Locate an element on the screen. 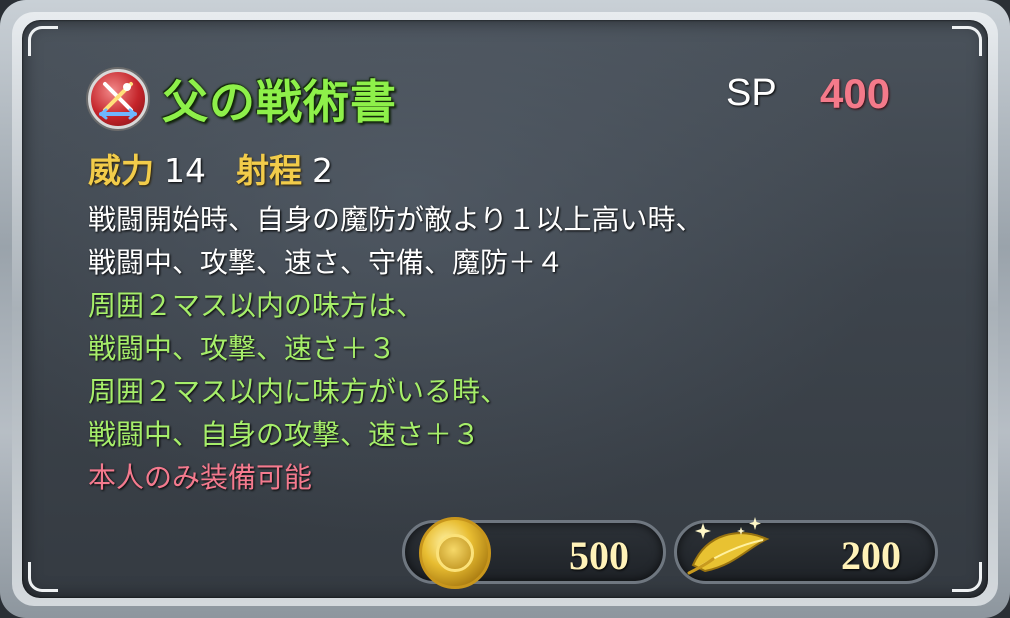  description-line: 周囲２マス以内に味方がいる時、 is located at coordinates (298, 391).